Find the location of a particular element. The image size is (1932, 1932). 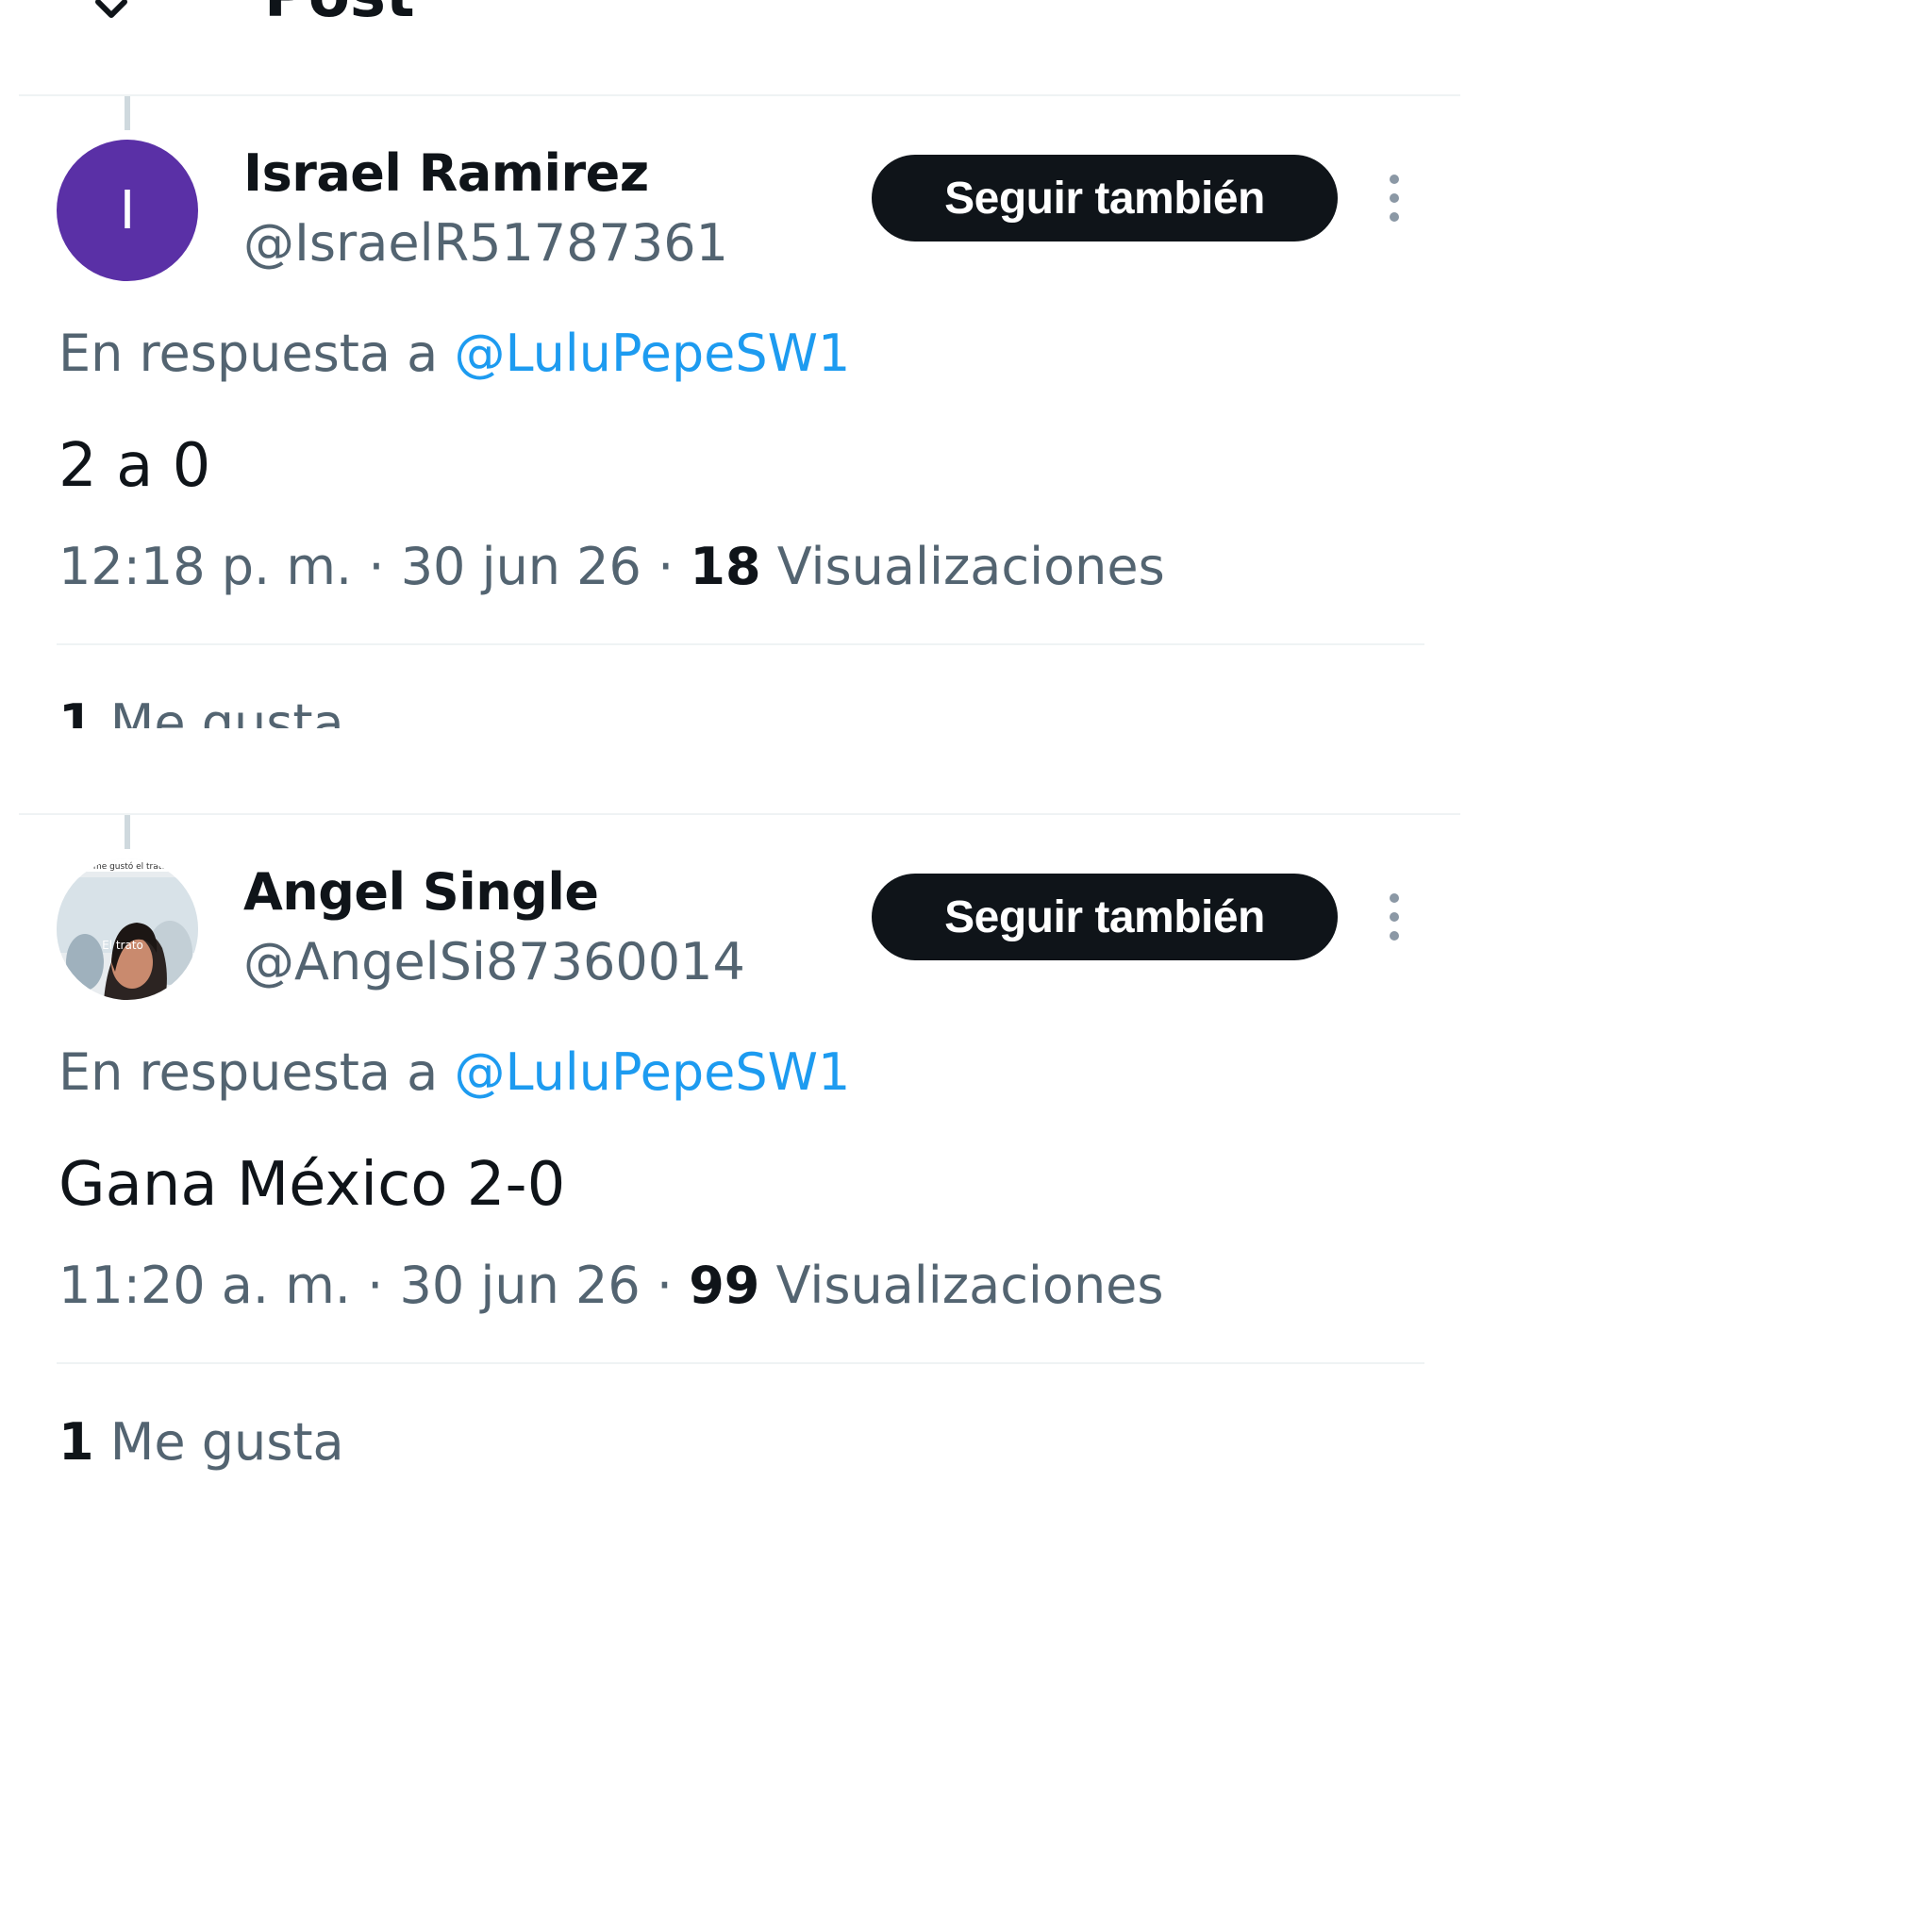

likes-clip: 1 Me gusta is located at coordinates (283, 710).